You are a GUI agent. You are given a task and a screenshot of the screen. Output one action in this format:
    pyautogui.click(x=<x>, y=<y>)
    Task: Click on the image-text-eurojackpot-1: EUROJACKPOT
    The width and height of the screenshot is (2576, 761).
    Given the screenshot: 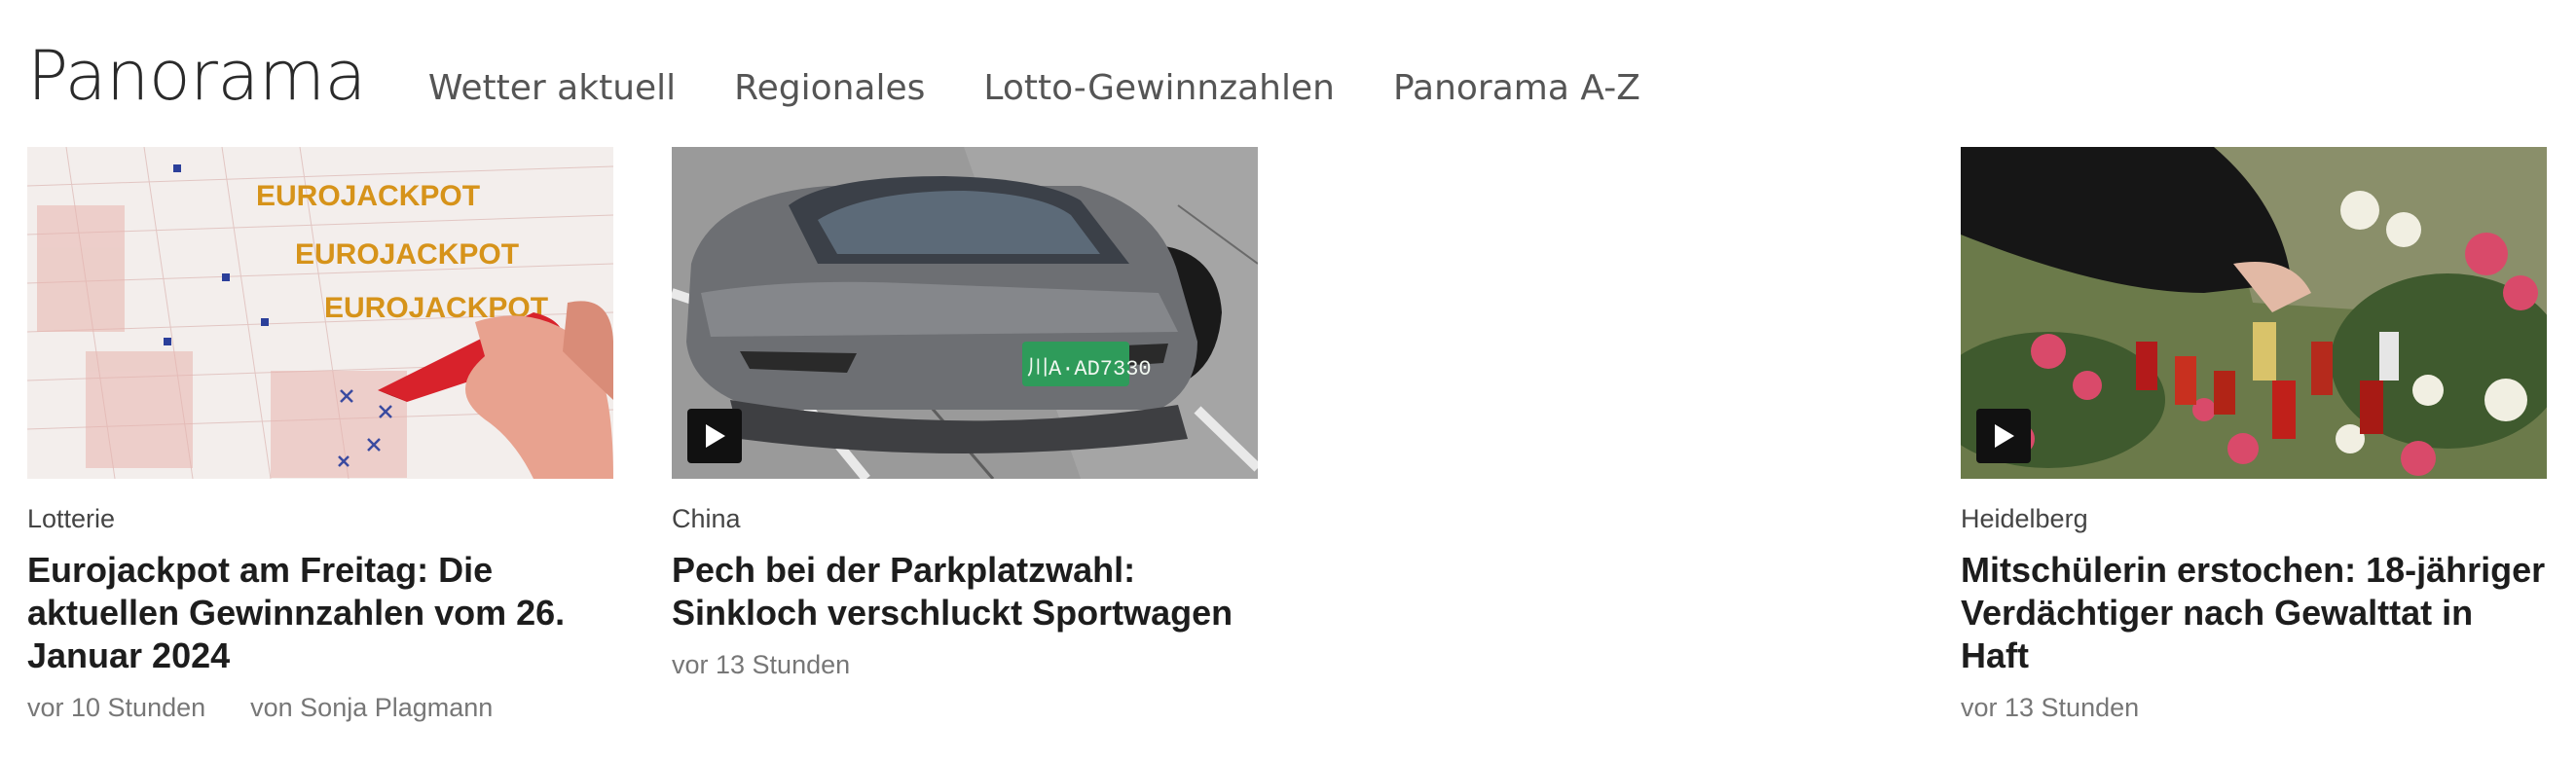 What is the action you would take?
    pyautogui.click(x=368, y=196)
    